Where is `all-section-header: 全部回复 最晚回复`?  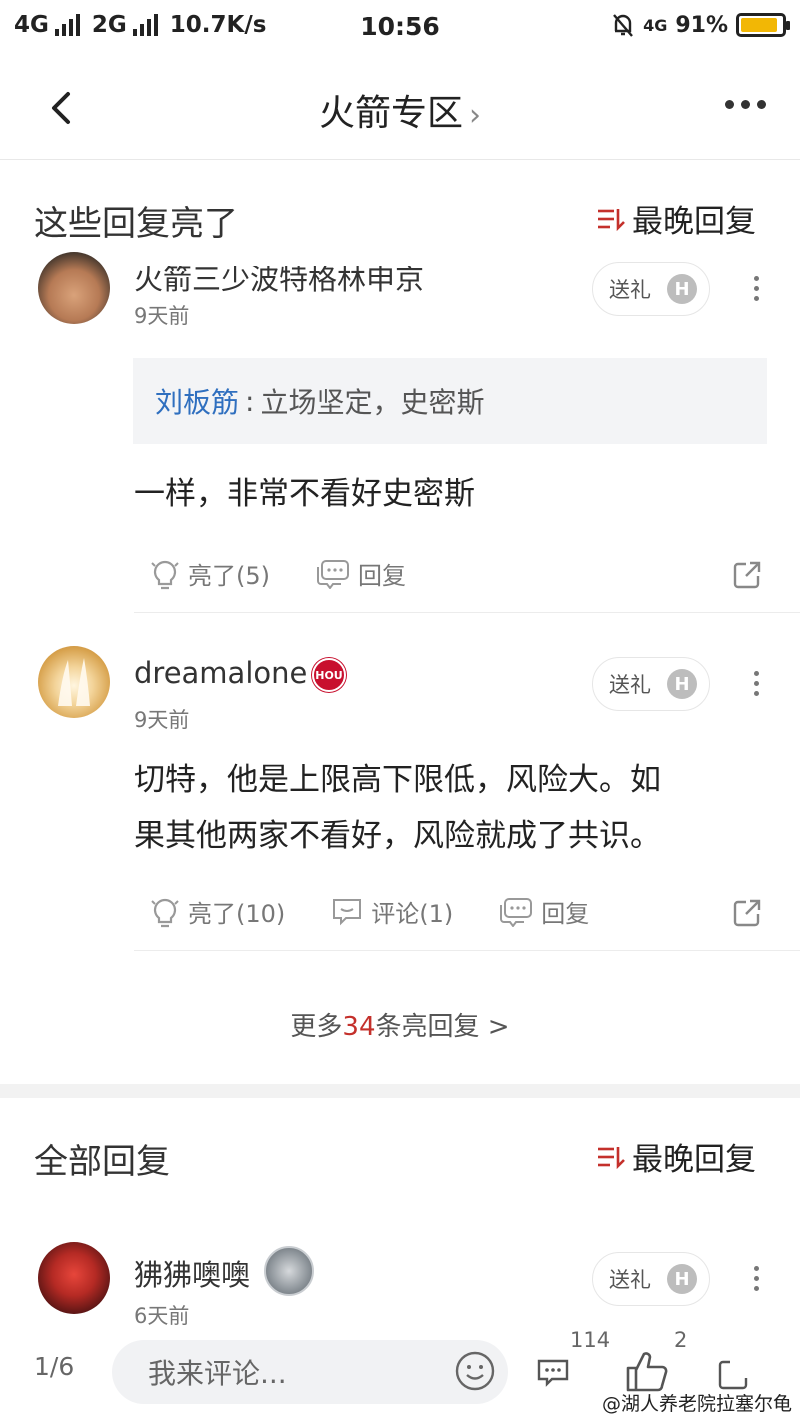
all-section-header: 全部回复 最晚回复 is located at coordinates (400, 1154).